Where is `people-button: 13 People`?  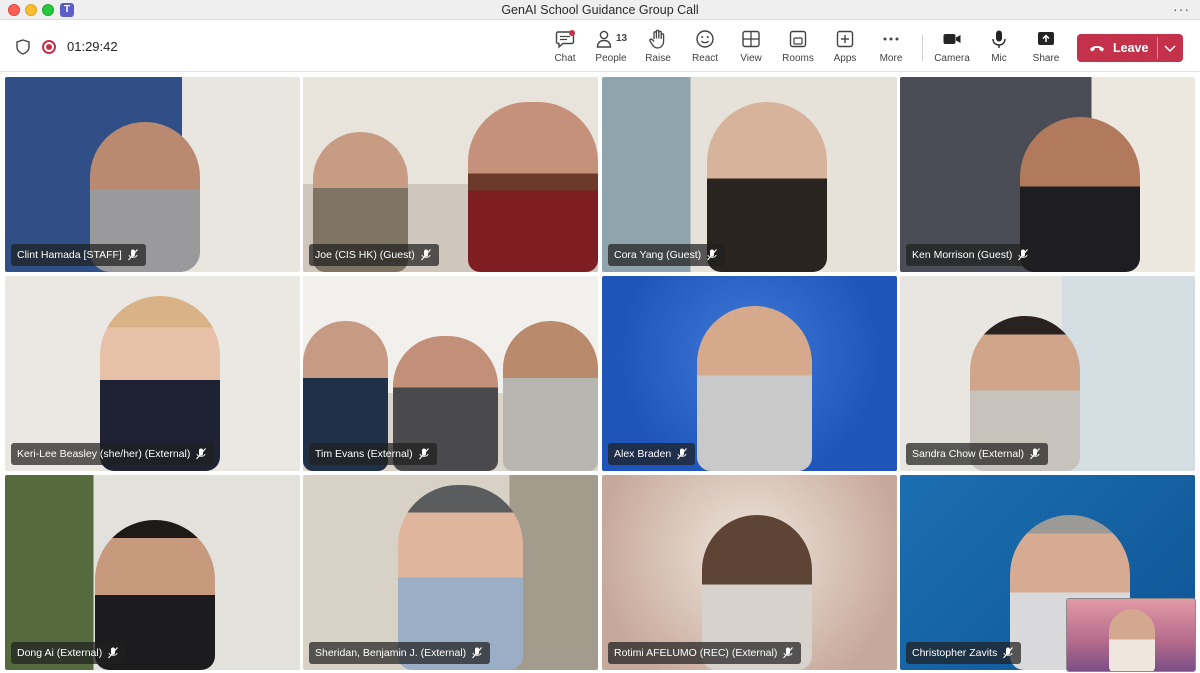
people-button: 13 People is located at coordinates (611, 48).